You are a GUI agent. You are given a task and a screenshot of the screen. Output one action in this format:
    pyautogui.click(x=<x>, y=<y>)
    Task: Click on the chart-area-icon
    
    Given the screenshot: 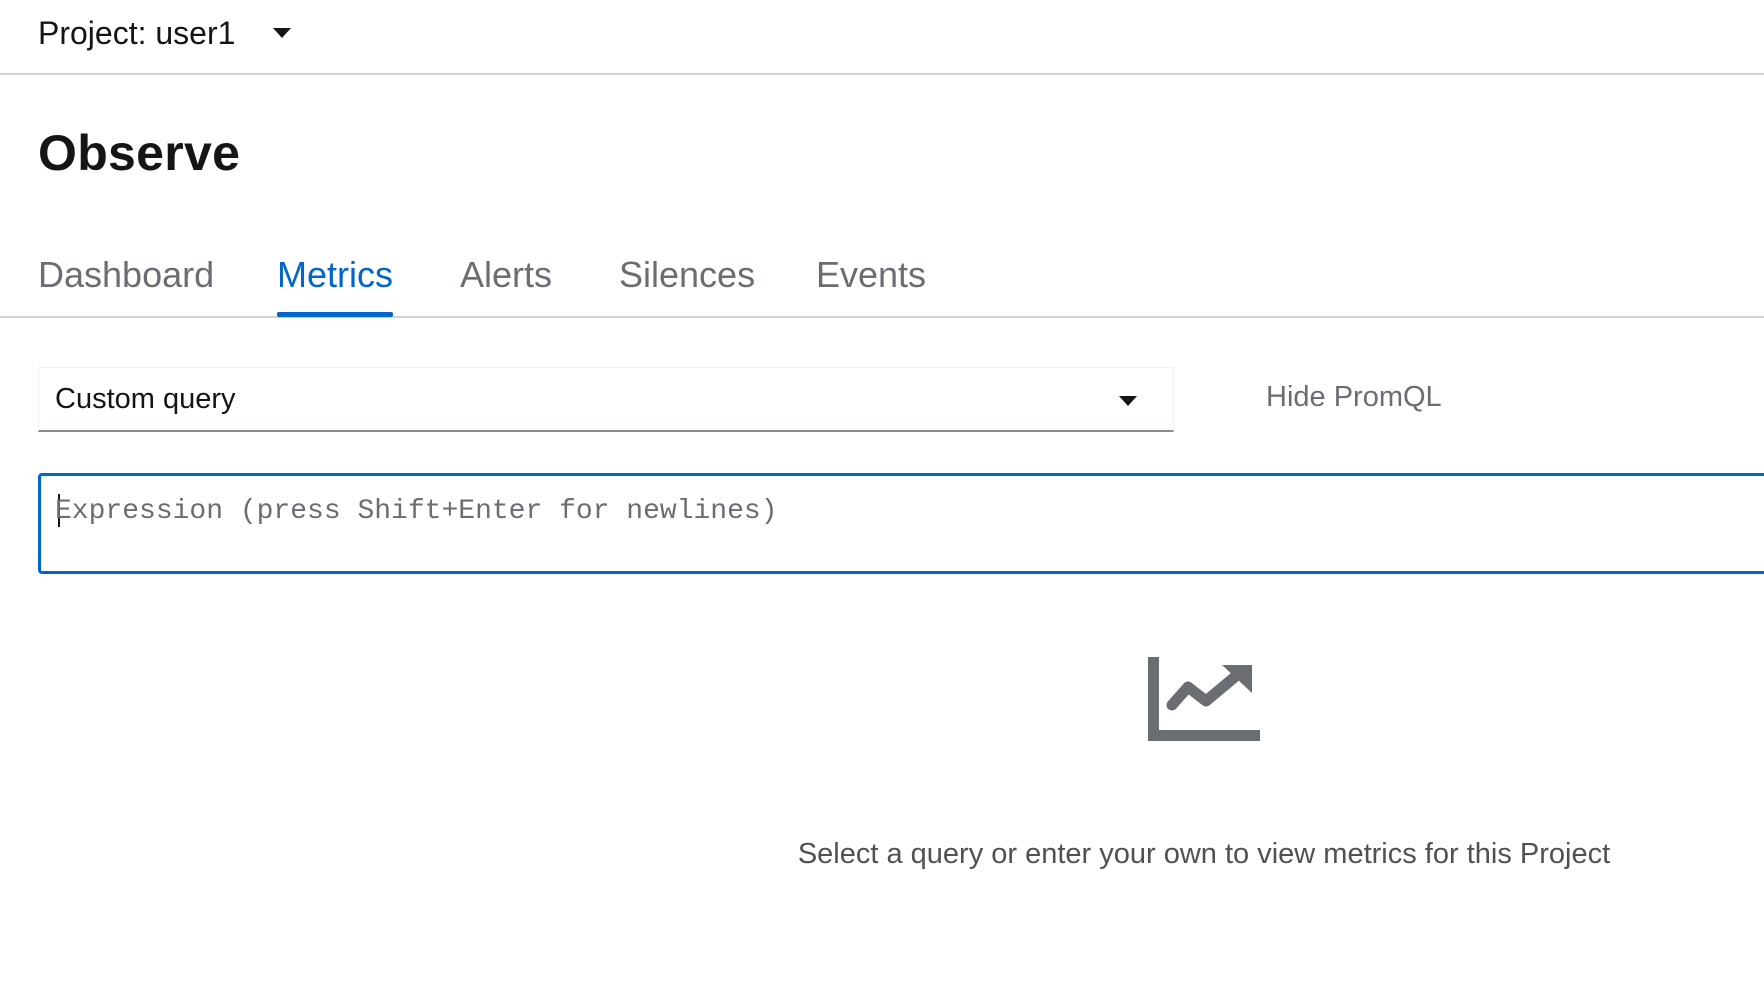 What is the action you would take?
    pyautogui.click(x=1204, y=699)
    